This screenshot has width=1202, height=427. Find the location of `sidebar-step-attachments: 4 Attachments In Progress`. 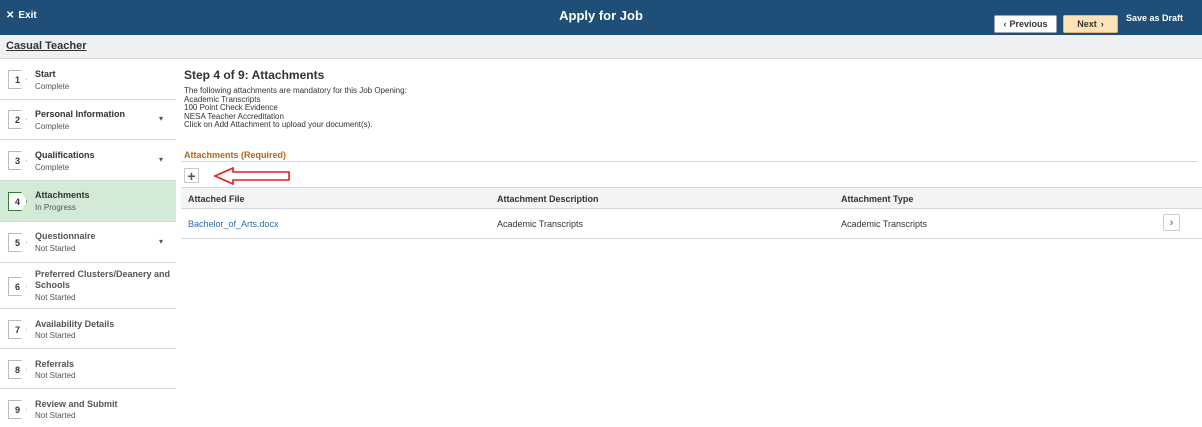

sidebar-step-attachments: 4 Attachments In Progress is located at coordinates (88, 201).